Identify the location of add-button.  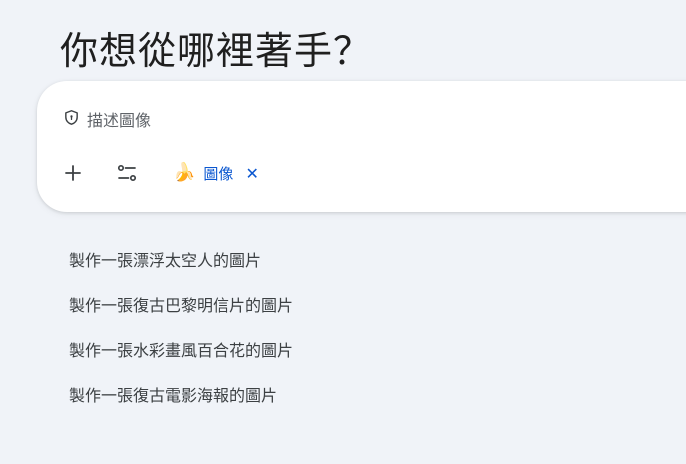
(73, 173).